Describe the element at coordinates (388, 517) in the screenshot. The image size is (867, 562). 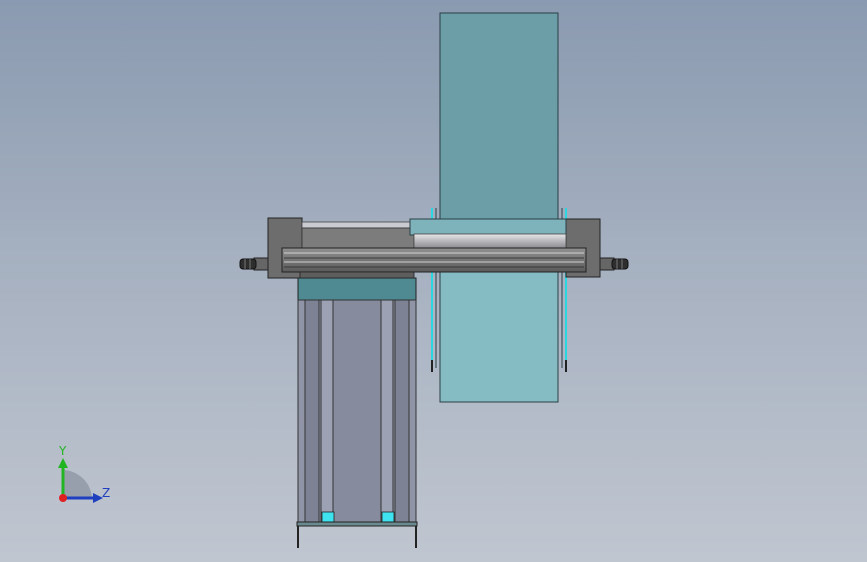
I see `sensor-slot-right` at that location.